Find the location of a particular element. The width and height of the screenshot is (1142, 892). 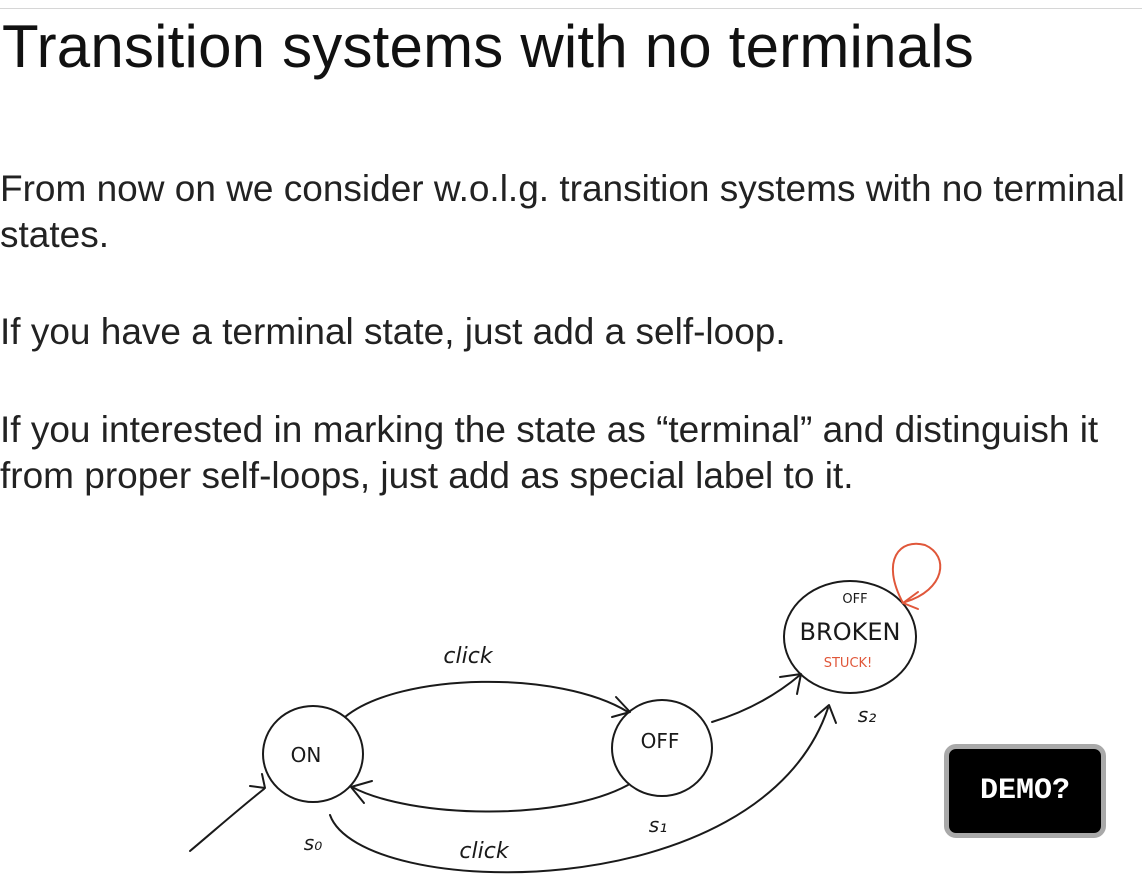

state-s1-name: s₁ is located at coordinates (658, 825).